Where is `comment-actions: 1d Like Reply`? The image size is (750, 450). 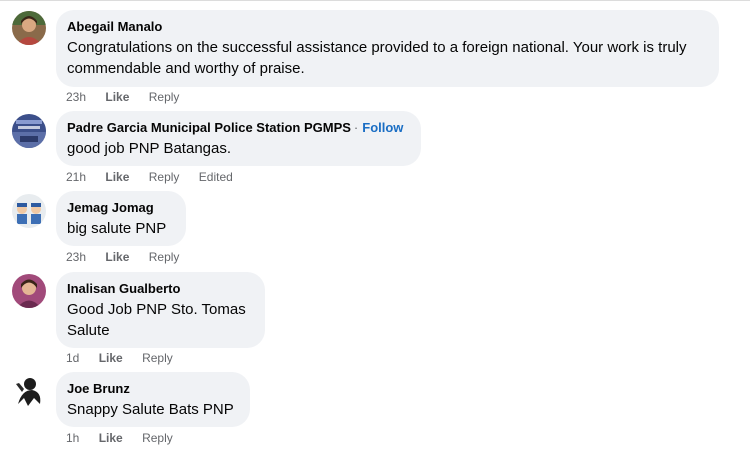
comment-actions: 1d Like Reply is located at coordinates (127, 358).